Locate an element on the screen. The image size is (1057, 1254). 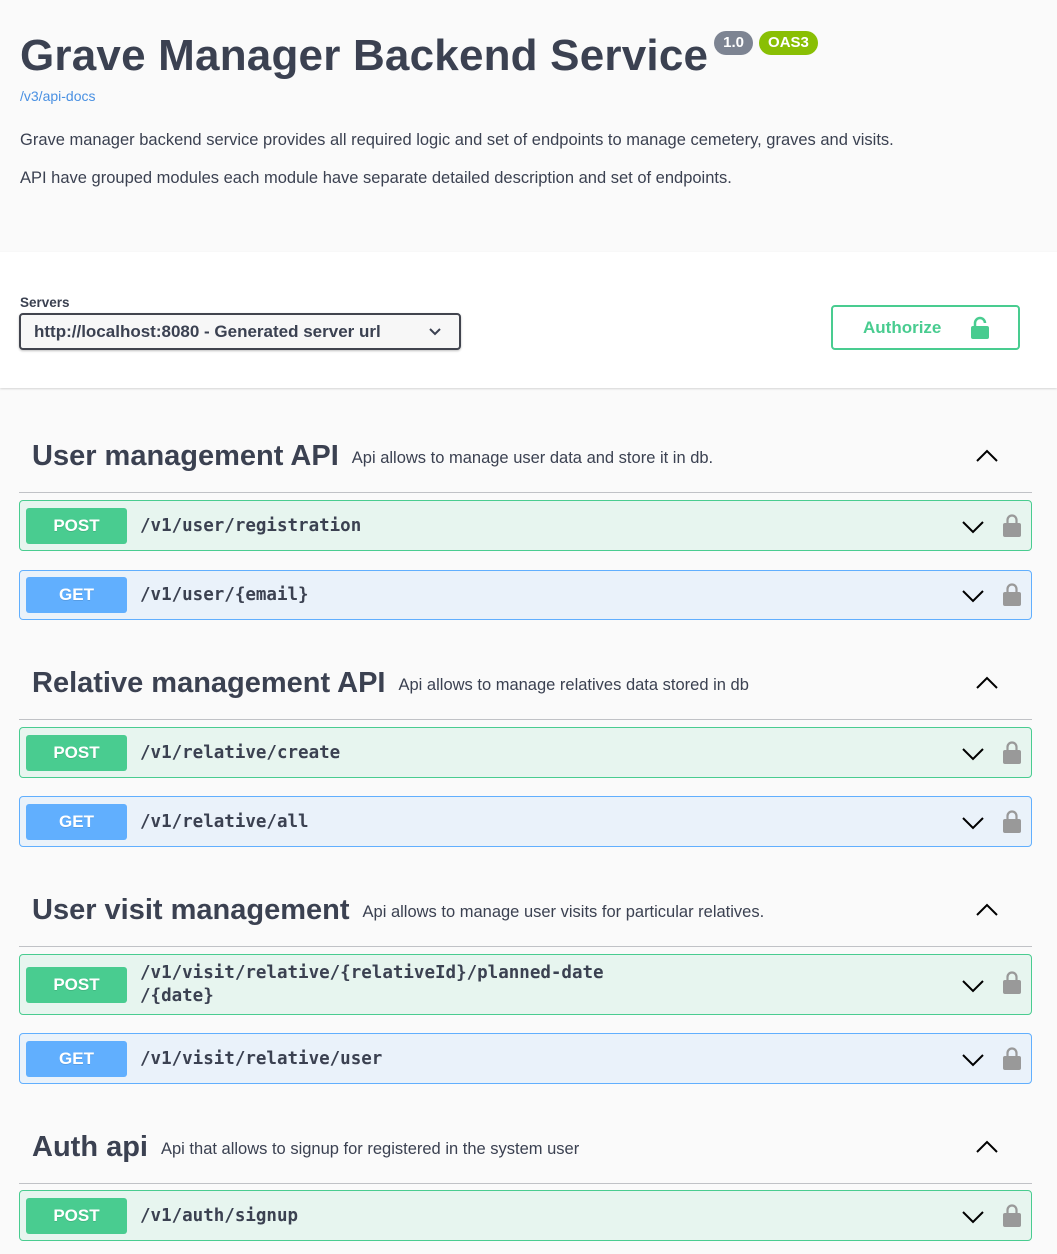
tag-name: User management API is located at coordinates (185, 456).